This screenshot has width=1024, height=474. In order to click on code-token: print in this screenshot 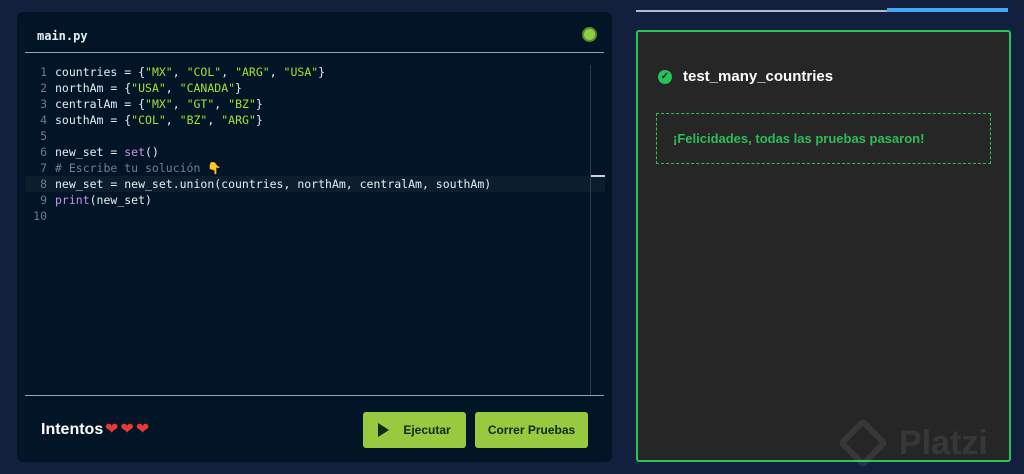, I will do `click(72, 200)`.